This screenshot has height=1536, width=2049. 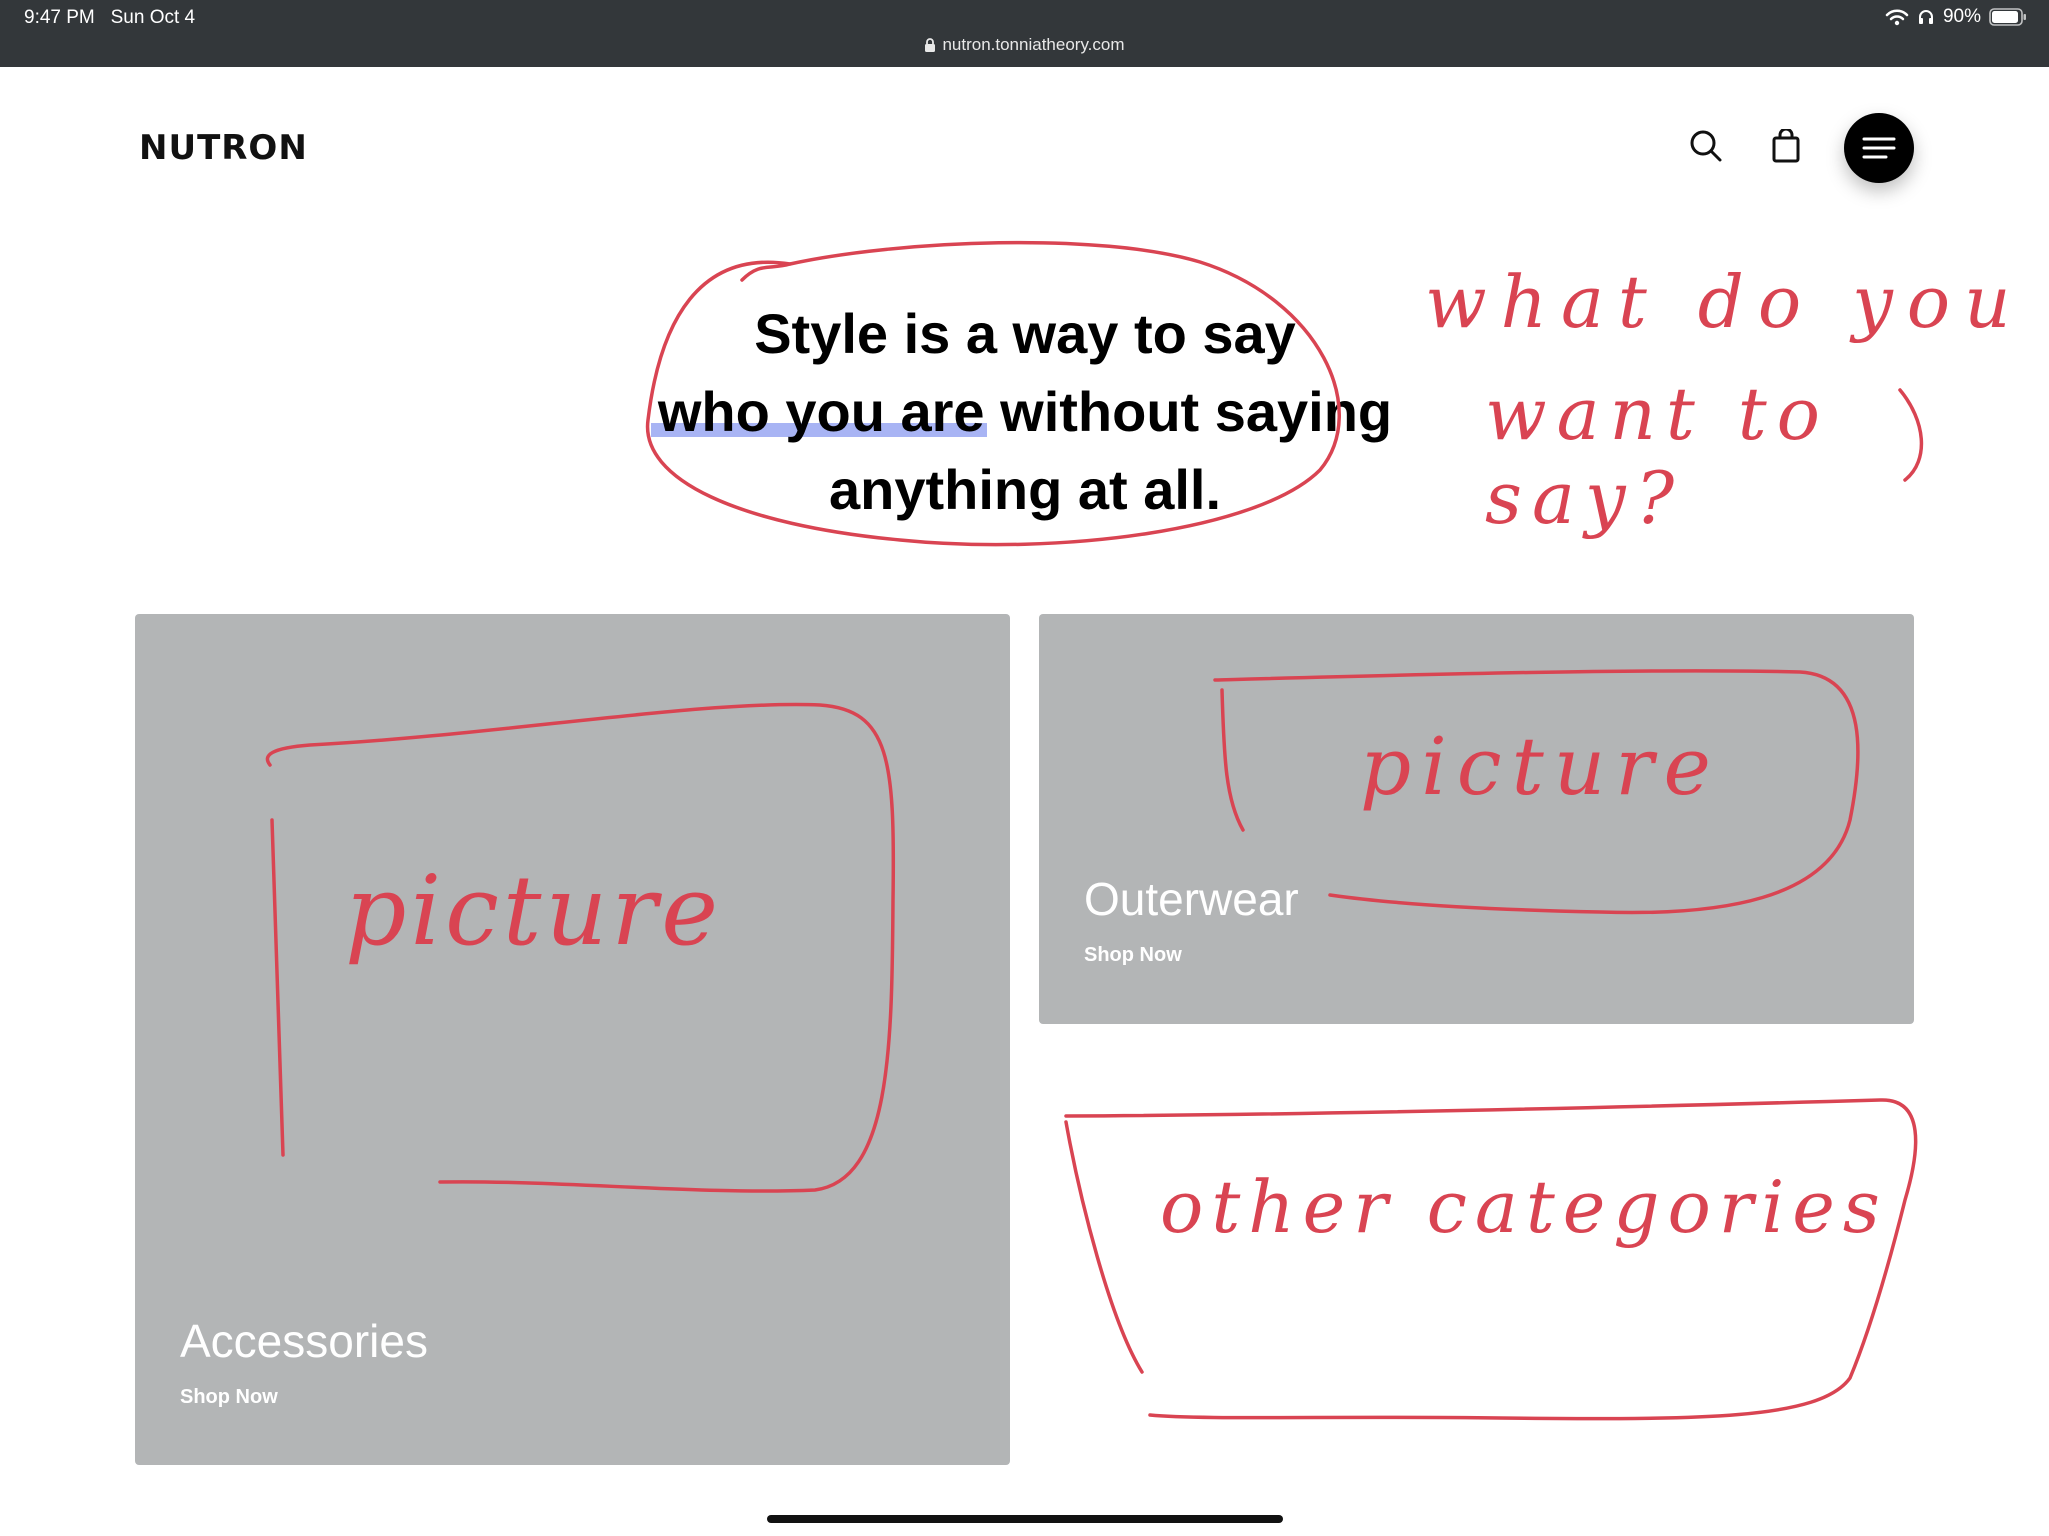 I want to click on menu-button, so click(x=1879, y=148).